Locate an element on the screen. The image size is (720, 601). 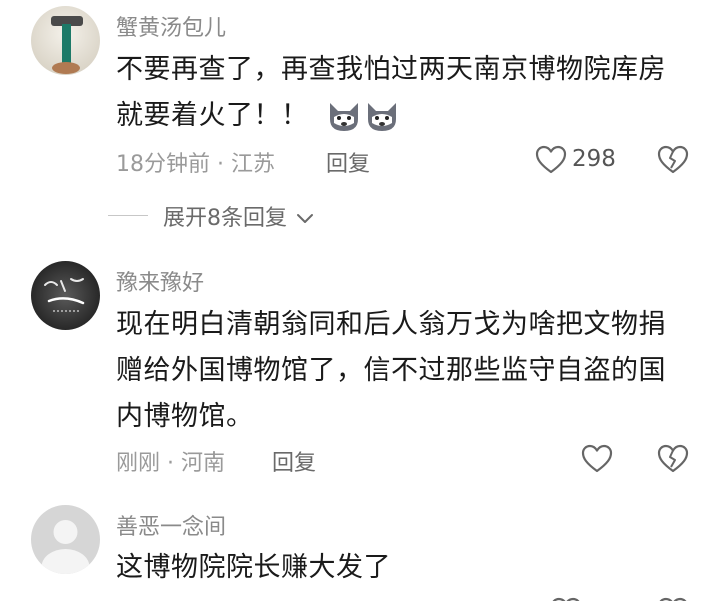
like-count: 298 is located at coordinates (594, 159).